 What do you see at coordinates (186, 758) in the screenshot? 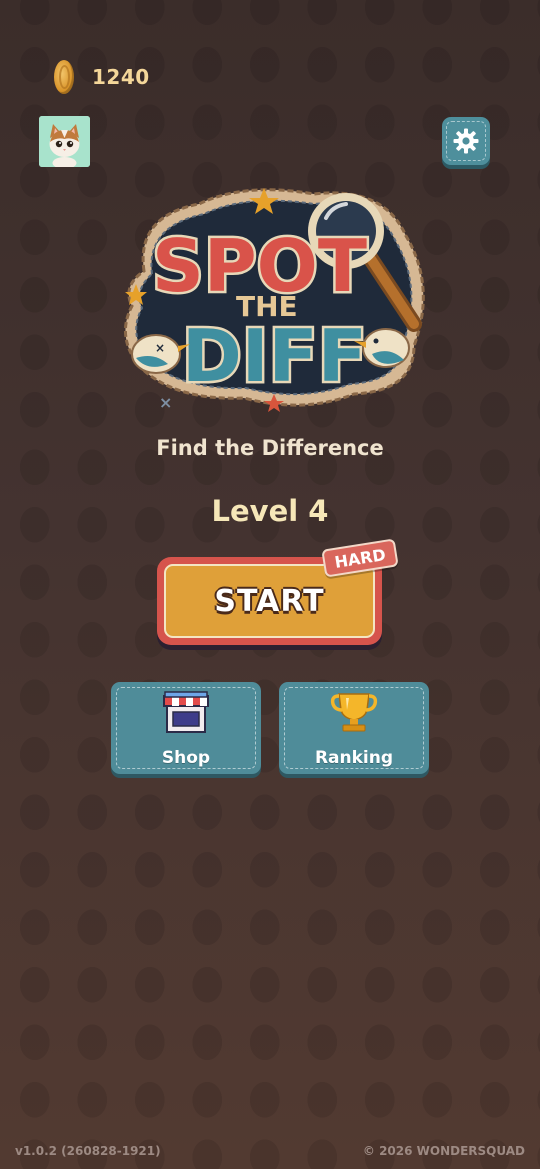
I see `shop-label: Shop` at bounding box center [186, 758].